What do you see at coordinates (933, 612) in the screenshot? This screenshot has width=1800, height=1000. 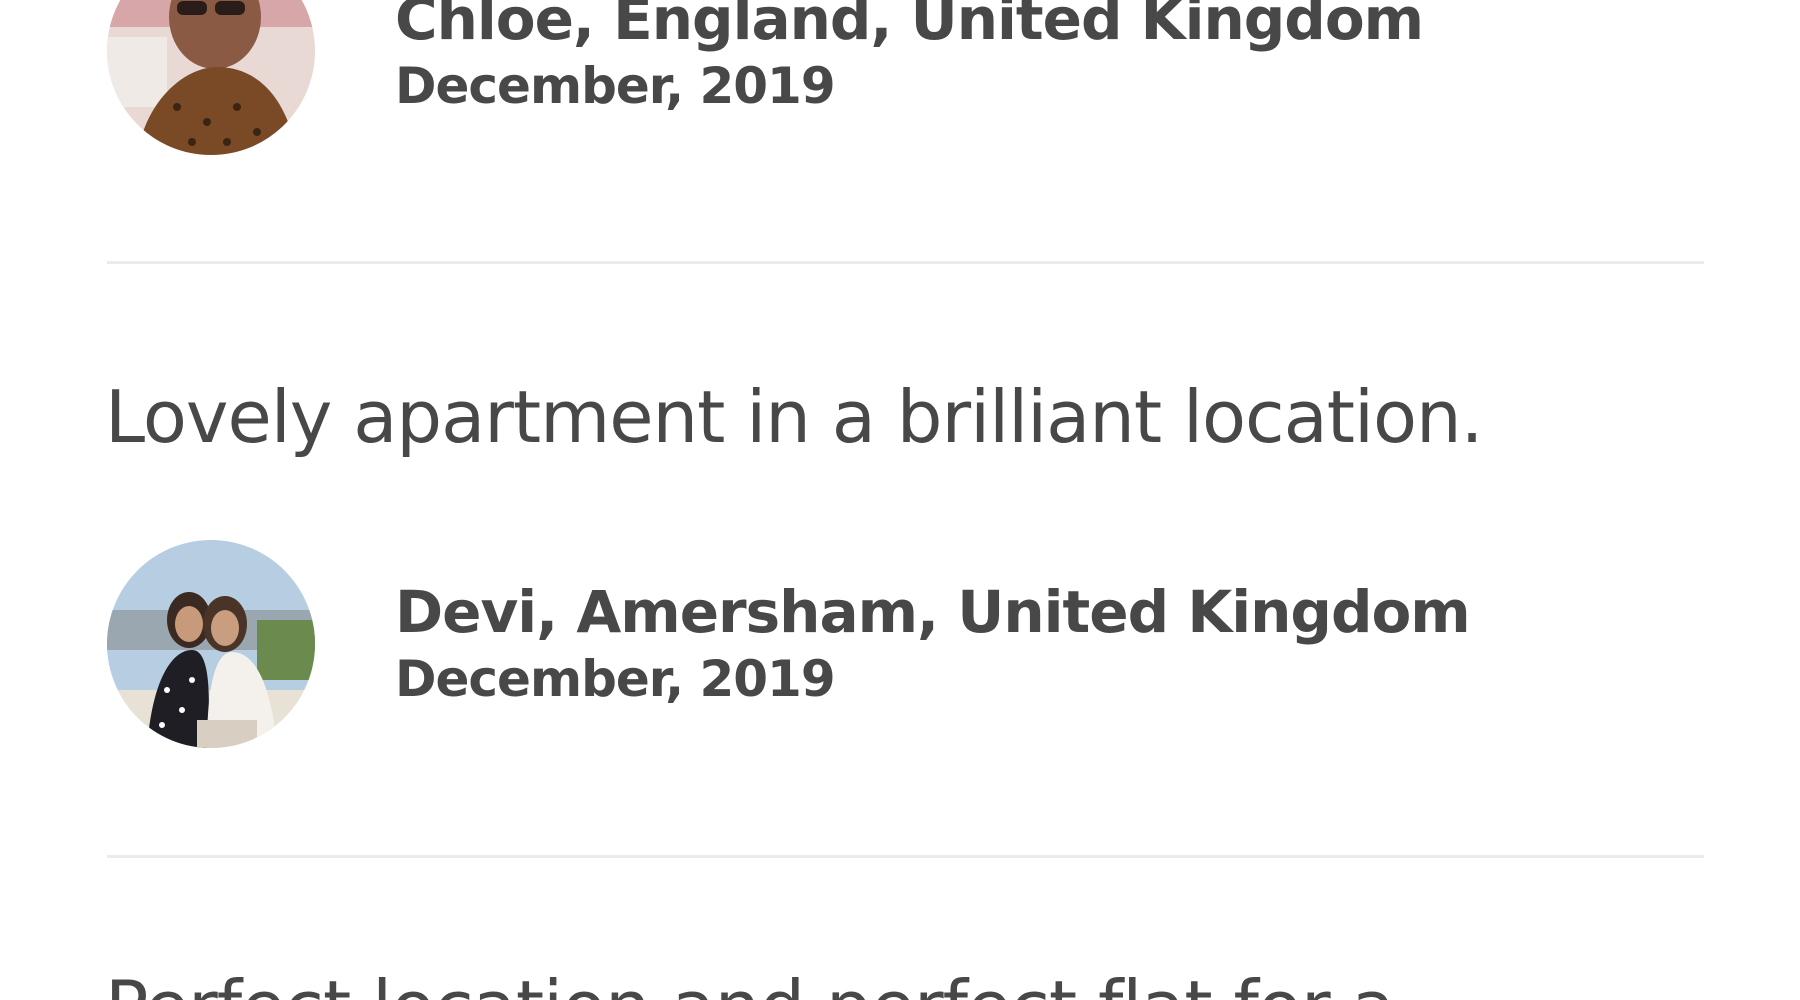 I see `review-author-name: Devi, Amersham, United Kingdom` at bounding box center [933, 612].